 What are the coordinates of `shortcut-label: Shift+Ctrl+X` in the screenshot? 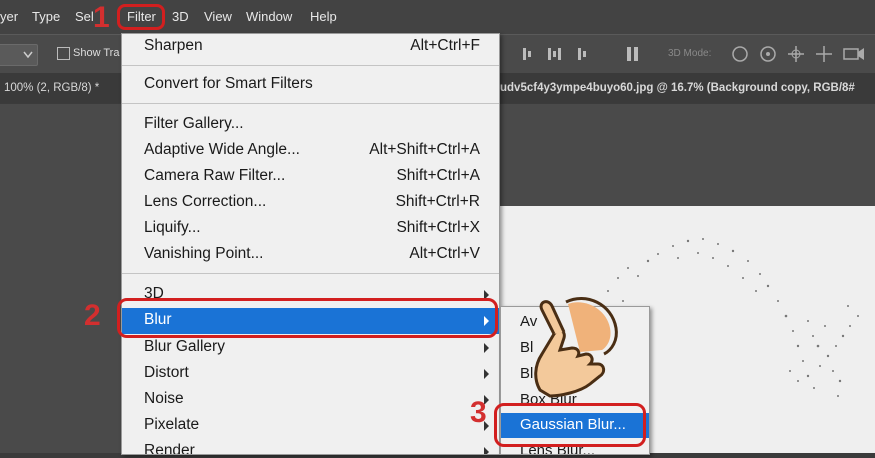 It's located at (438, 227).